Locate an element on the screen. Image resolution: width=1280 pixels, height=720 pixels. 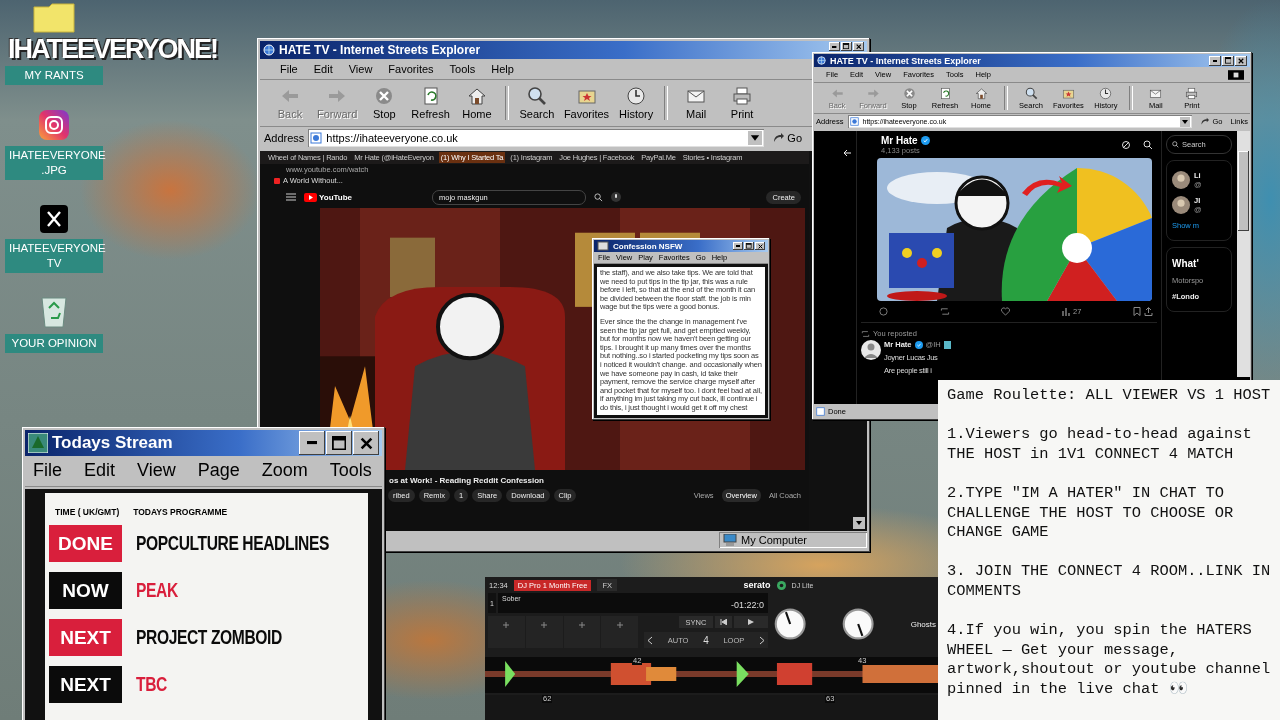
back-arrow-icon is located at coordinates (847, 153).